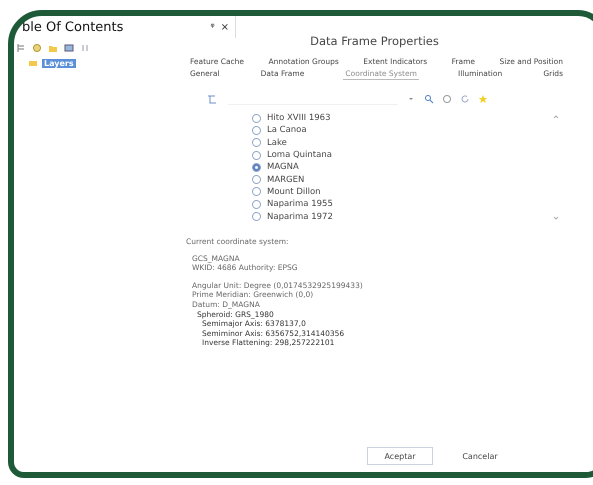  What do you see at coordinates (400, 142) in the screenshot?
I see `list-item: Lake` at bounding box center [400, 142].